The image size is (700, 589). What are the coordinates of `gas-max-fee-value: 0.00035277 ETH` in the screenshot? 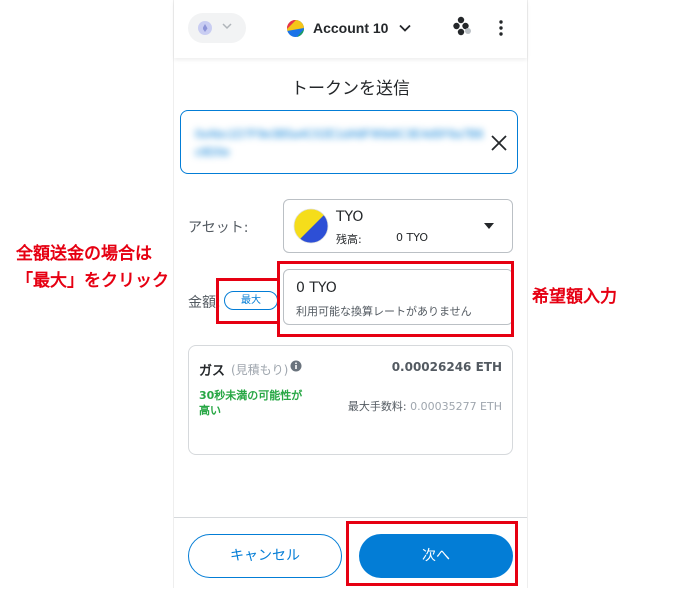 It's located at (456, 406).